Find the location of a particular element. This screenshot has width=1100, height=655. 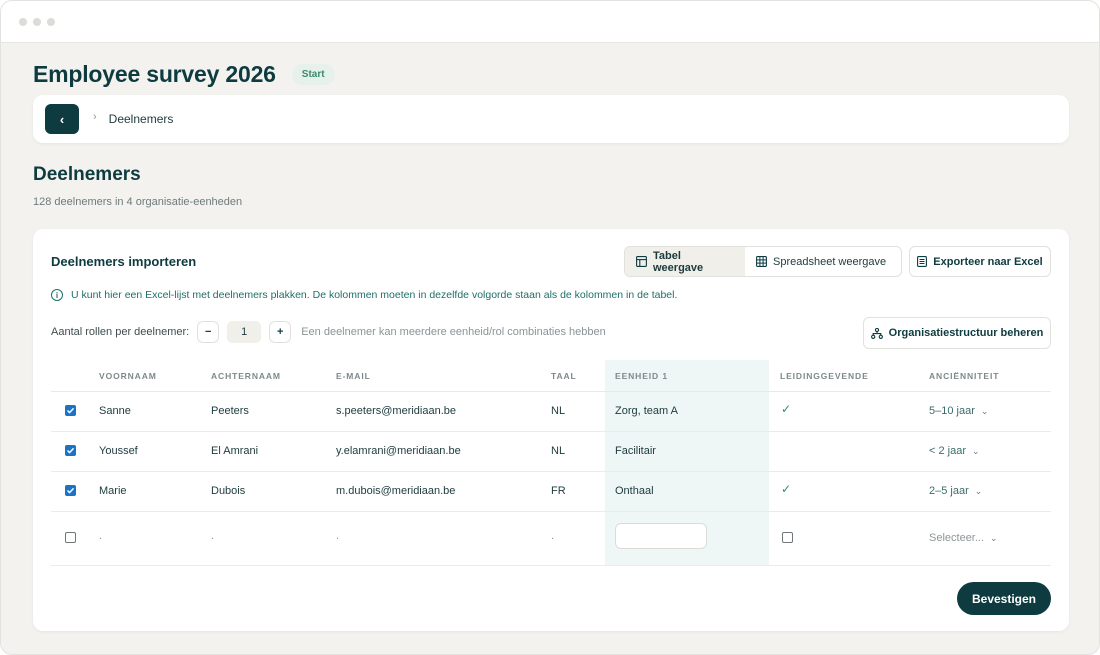

column-header: EENHEID 1 is located at coordinates (641, 376).